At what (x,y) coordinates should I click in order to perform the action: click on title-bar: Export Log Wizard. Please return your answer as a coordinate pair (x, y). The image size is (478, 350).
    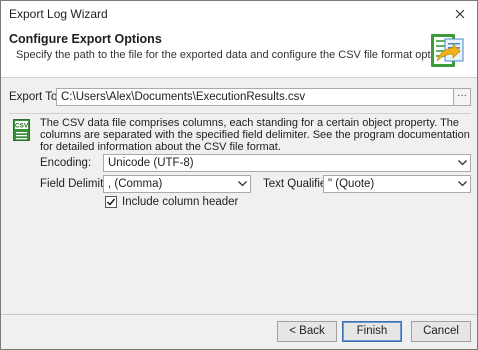
    Looking at the image, I should click on (239, 14).